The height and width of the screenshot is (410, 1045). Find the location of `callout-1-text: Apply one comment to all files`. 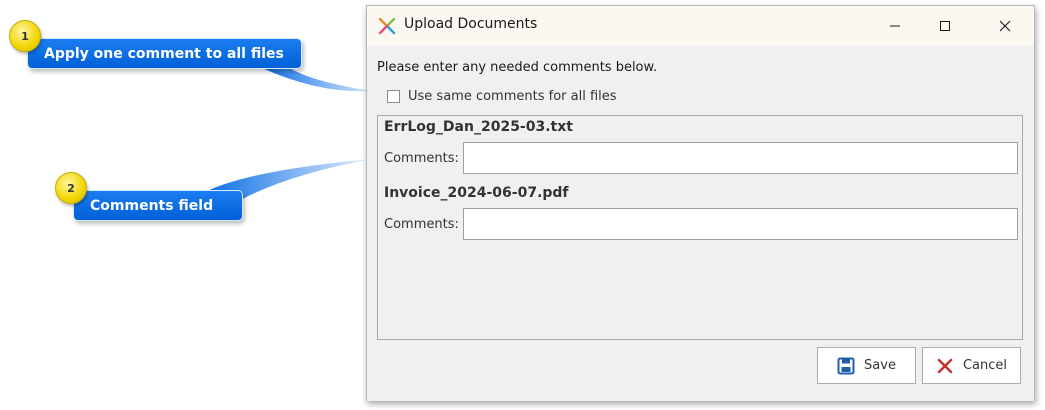

callout-1-text: Apply one comment to all files is located at coordinates (164, 53).